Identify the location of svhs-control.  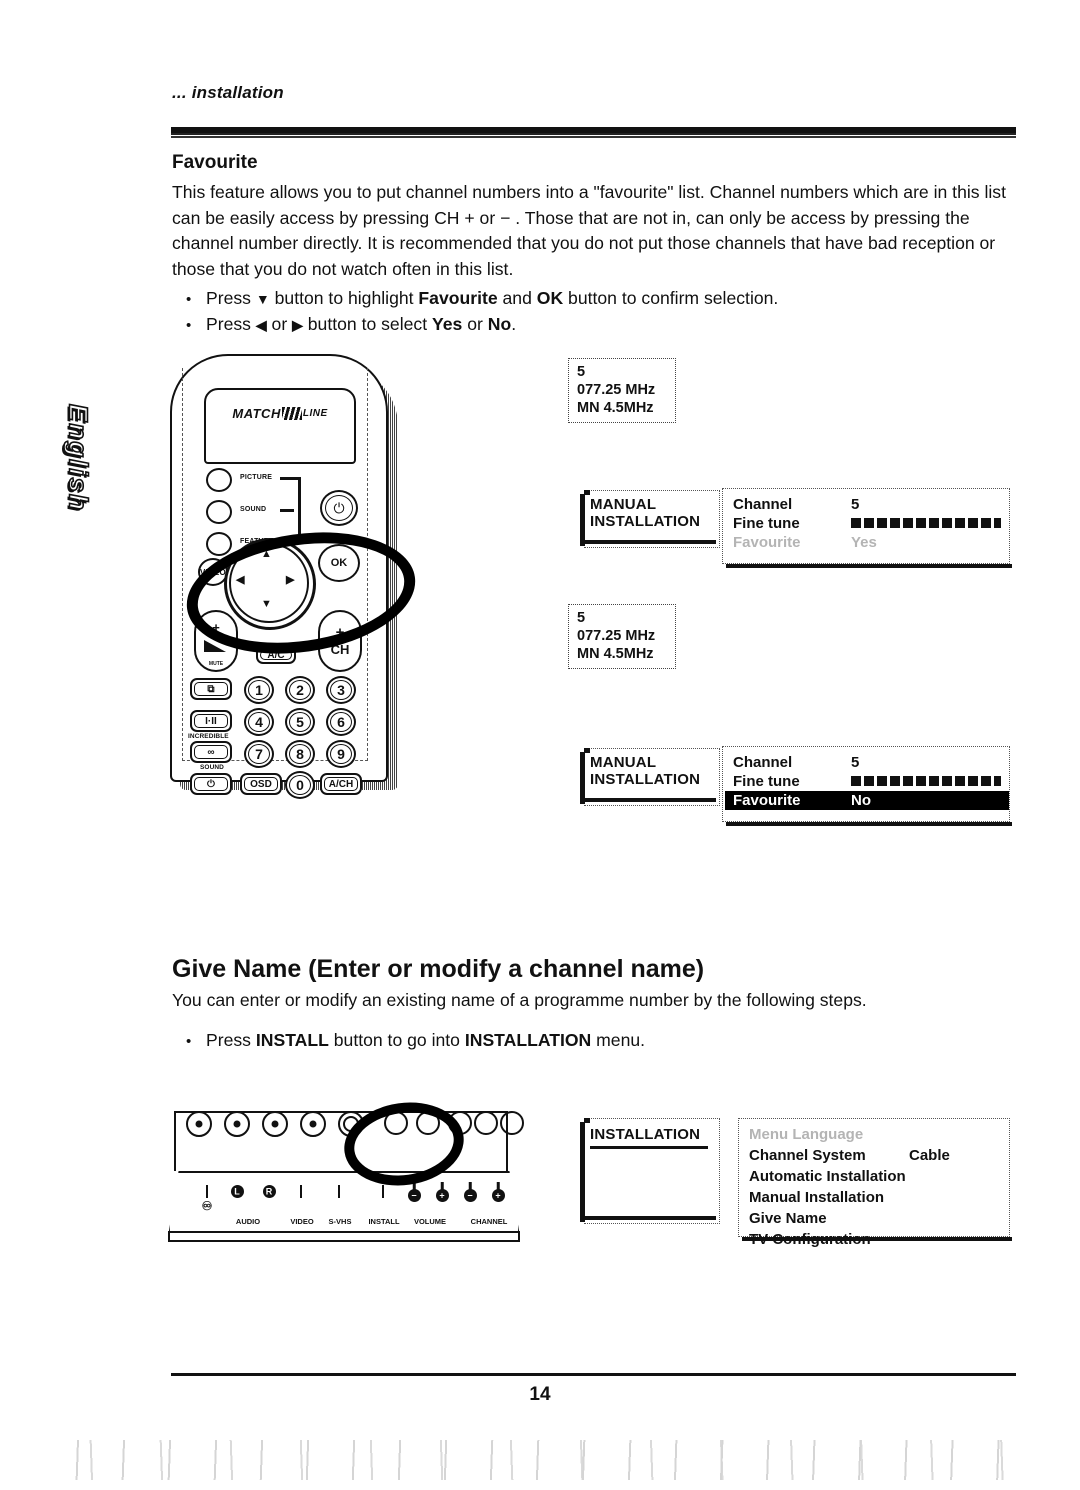
(339, 1192).